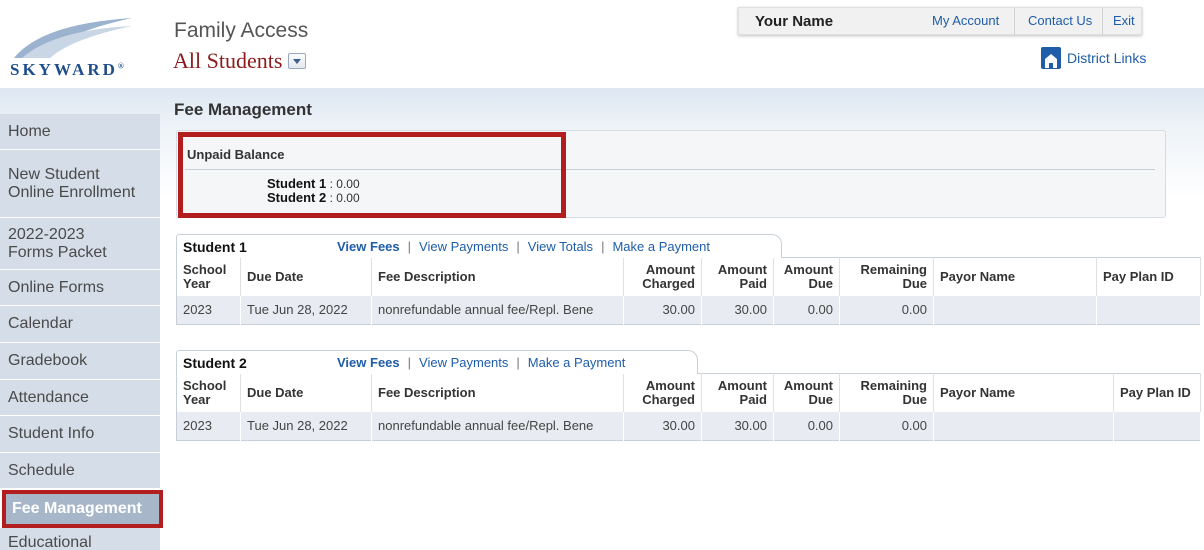 The image size is (1204, 550). What do you see at coordinates (73, 38) in the screenshot?
I see `logo-swoosh-icon` at bounding box center [73, 38].